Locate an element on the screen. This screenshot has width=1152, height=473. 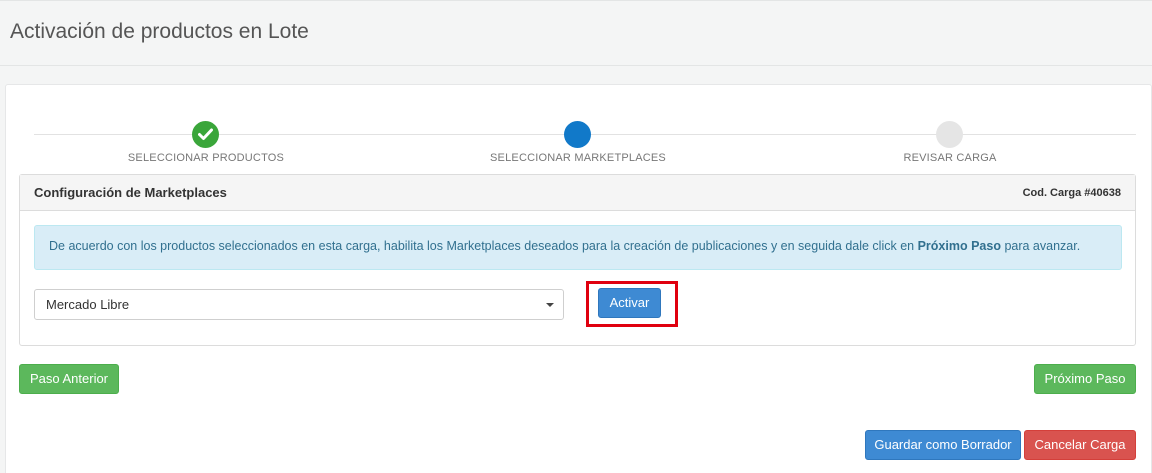
cancel-upload-button: Cancelar Carga is located at coordinates (1080, 445).